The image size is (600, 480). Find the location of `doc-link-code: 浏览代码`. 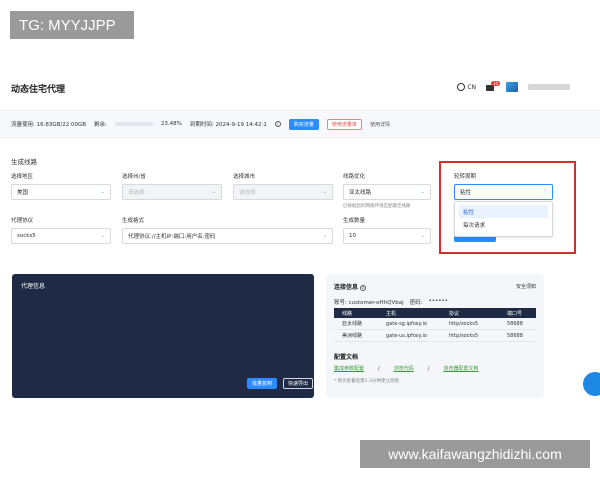

doc-link-code: 浏览代码 is located at coordinates (404, 368).